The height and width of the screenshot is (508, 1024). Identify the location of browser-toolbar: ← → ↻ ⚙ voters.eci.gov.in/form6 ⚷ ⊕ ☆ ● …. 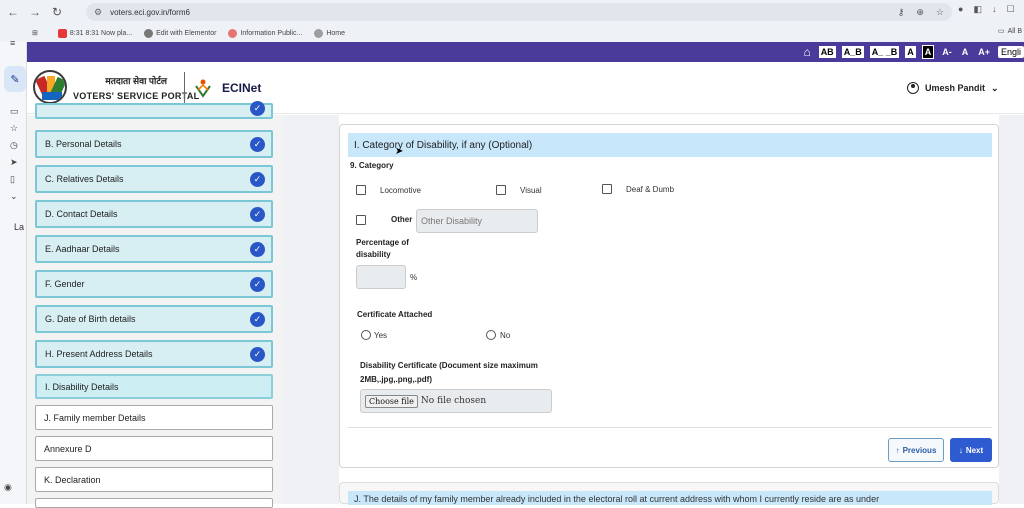
(512, 12).